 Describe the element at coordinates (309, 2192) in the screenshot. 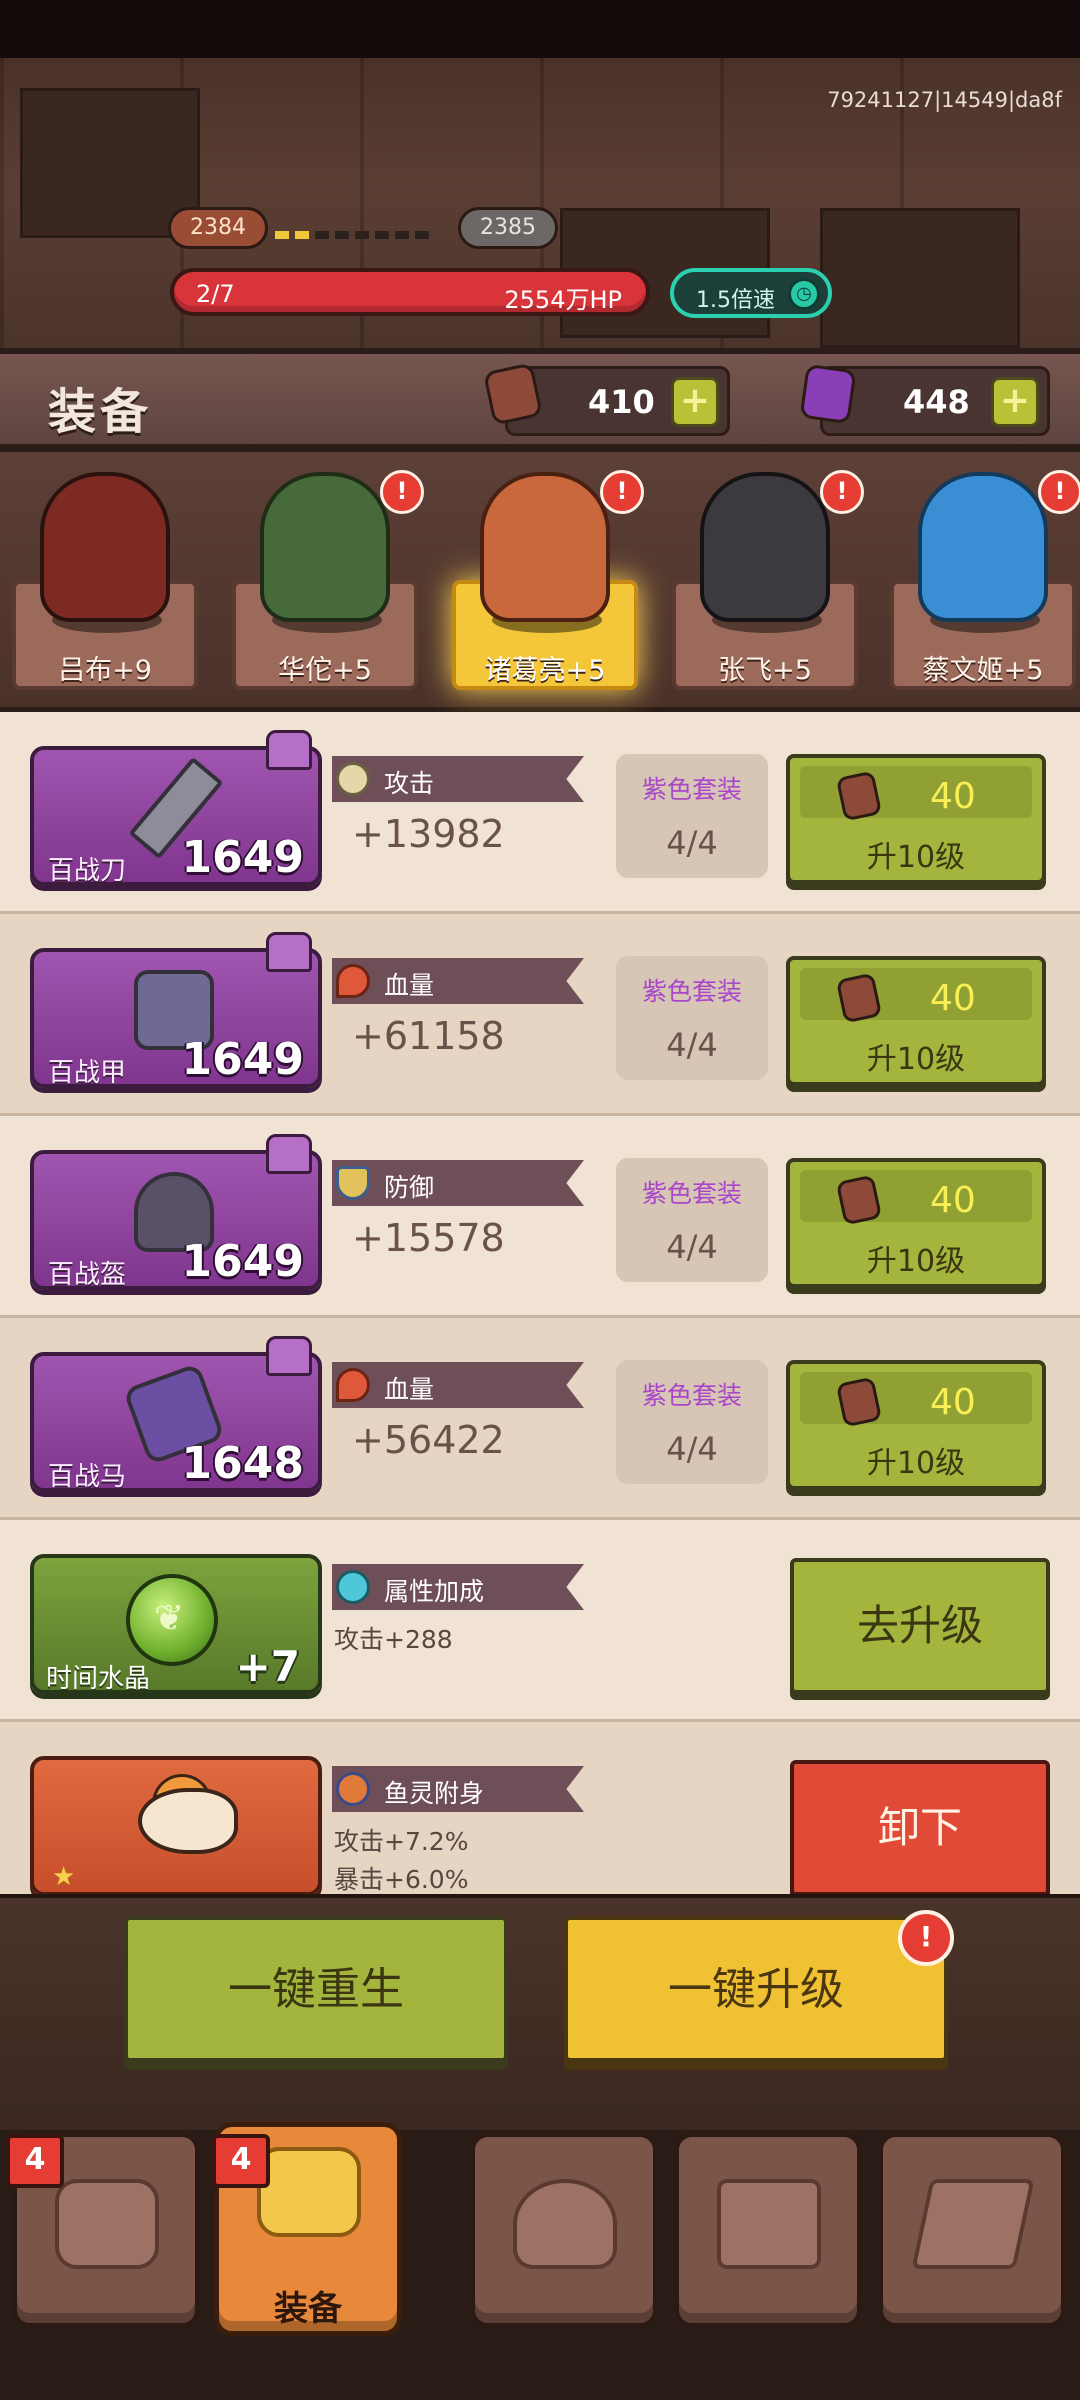

I see `armor-icon` at that location.